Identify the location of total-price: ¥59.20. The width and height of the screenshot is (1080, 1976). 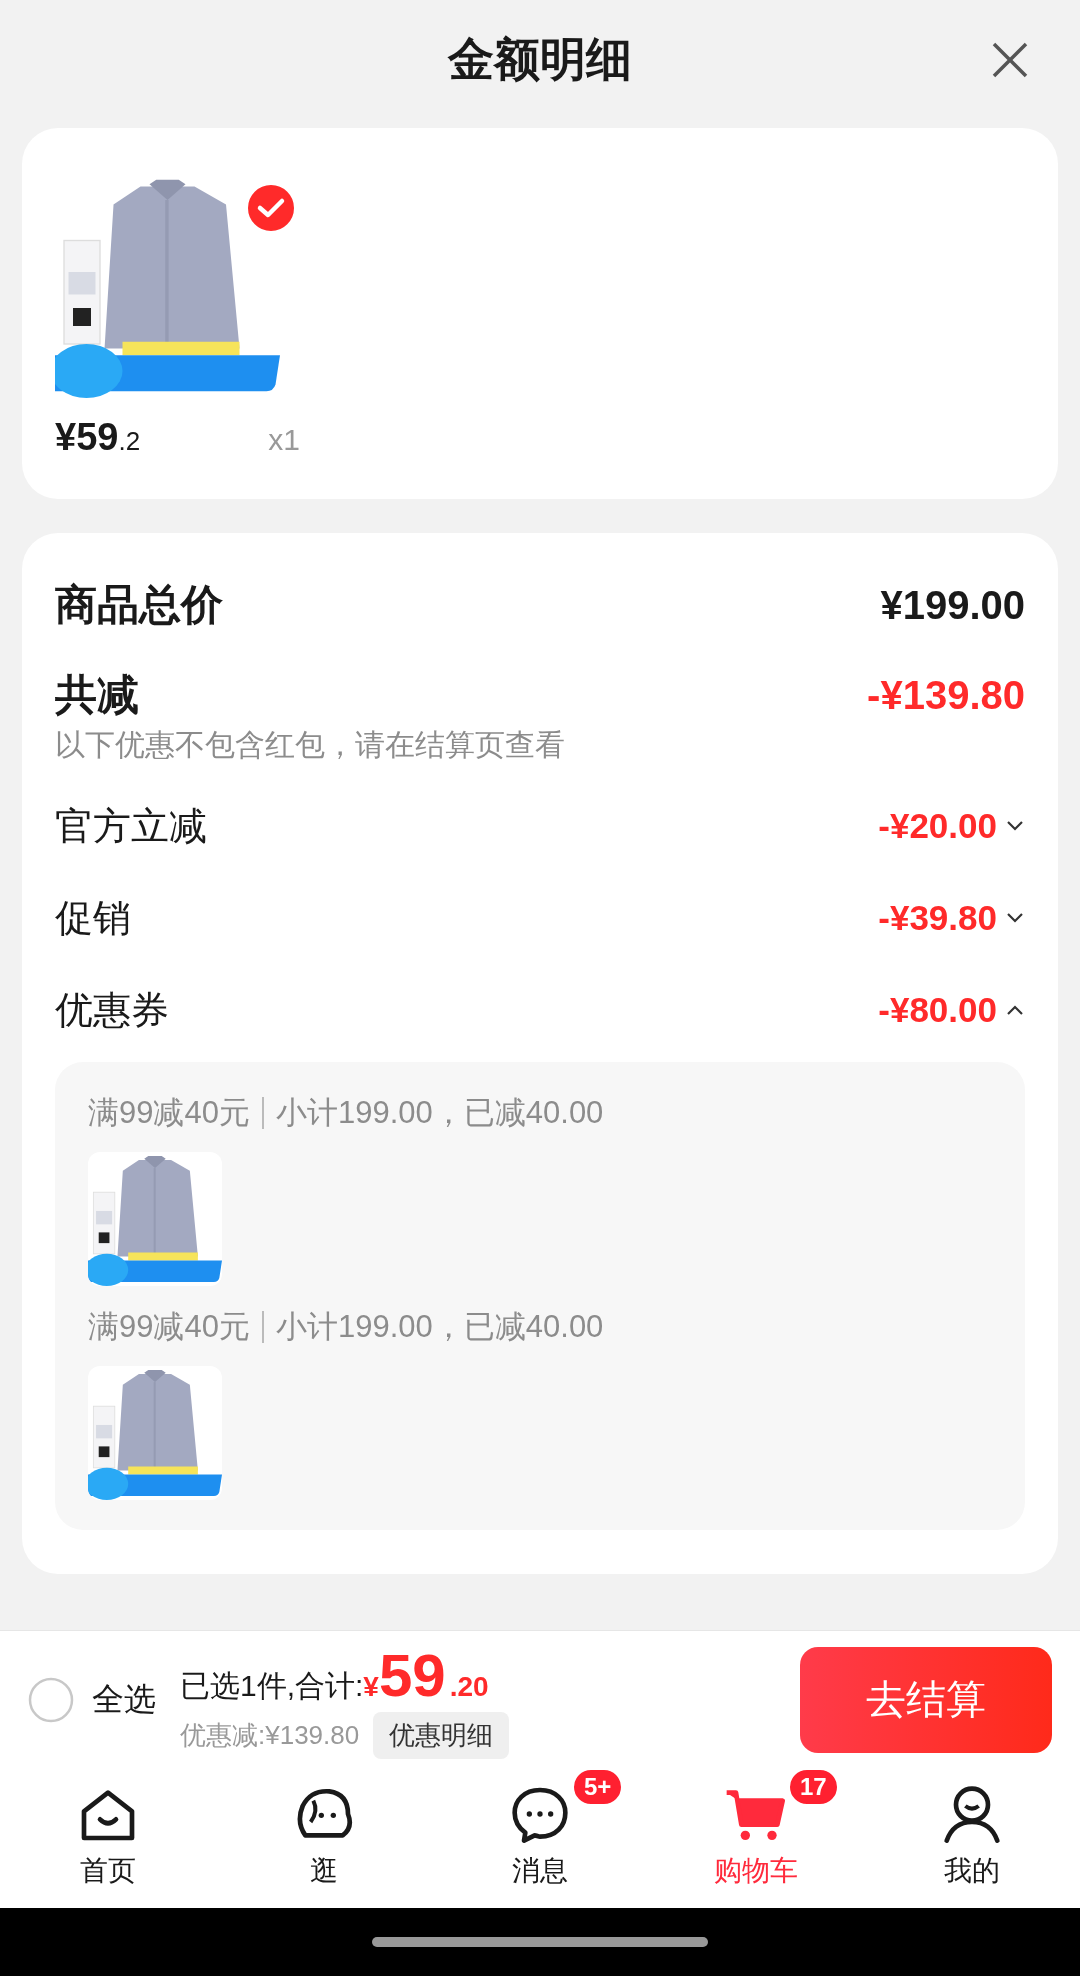
(426, 1675).